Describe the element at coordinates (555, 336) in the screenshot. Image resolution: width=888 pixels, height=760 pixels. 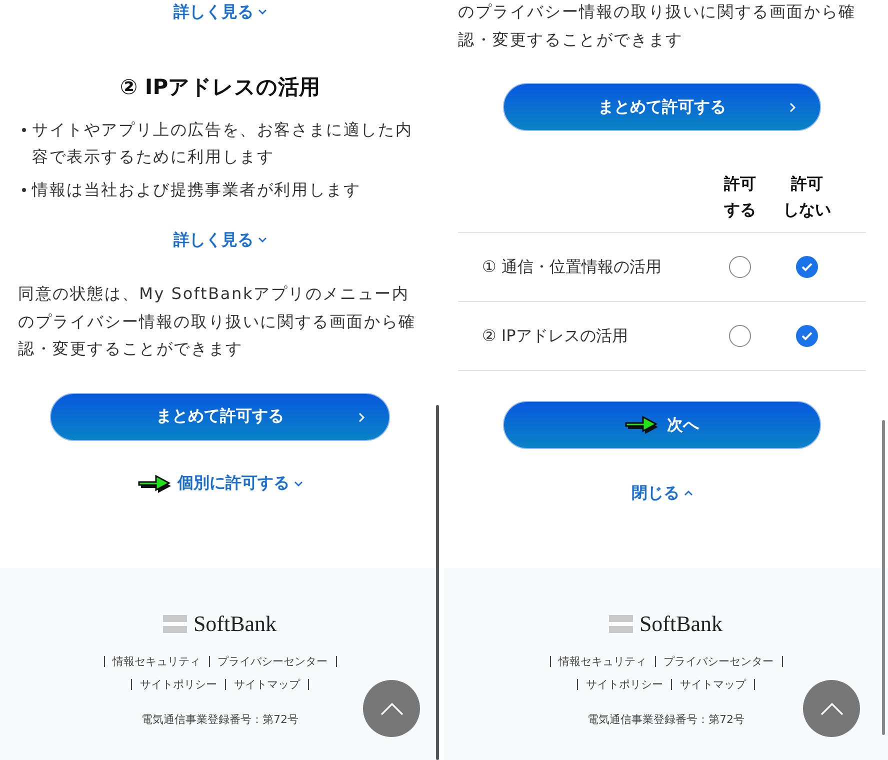
I see `row-label: ② IPアドレスの活用` at that location.